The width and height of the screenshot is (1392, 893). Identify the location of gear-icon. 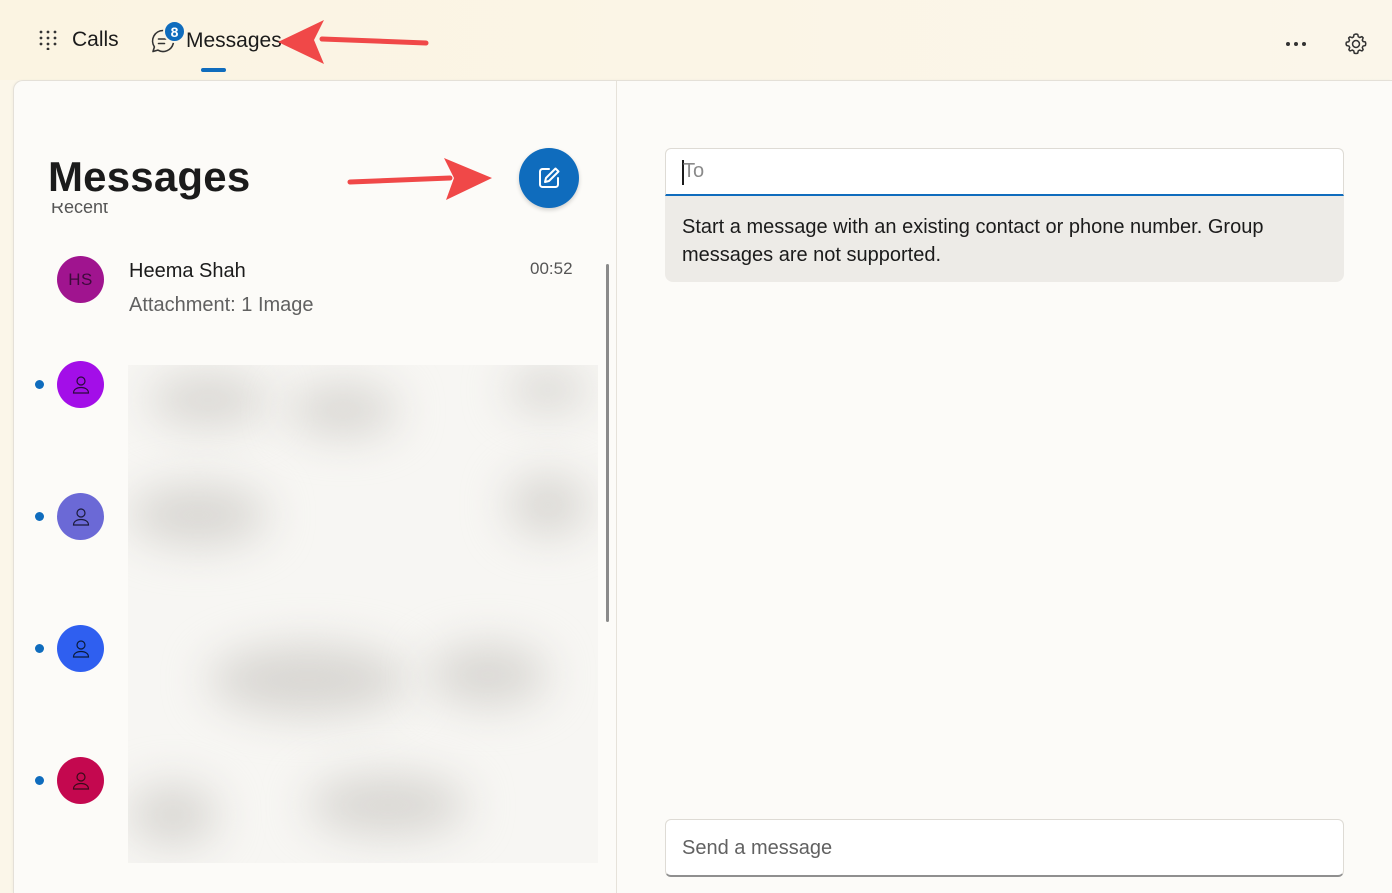
(1356, 44).